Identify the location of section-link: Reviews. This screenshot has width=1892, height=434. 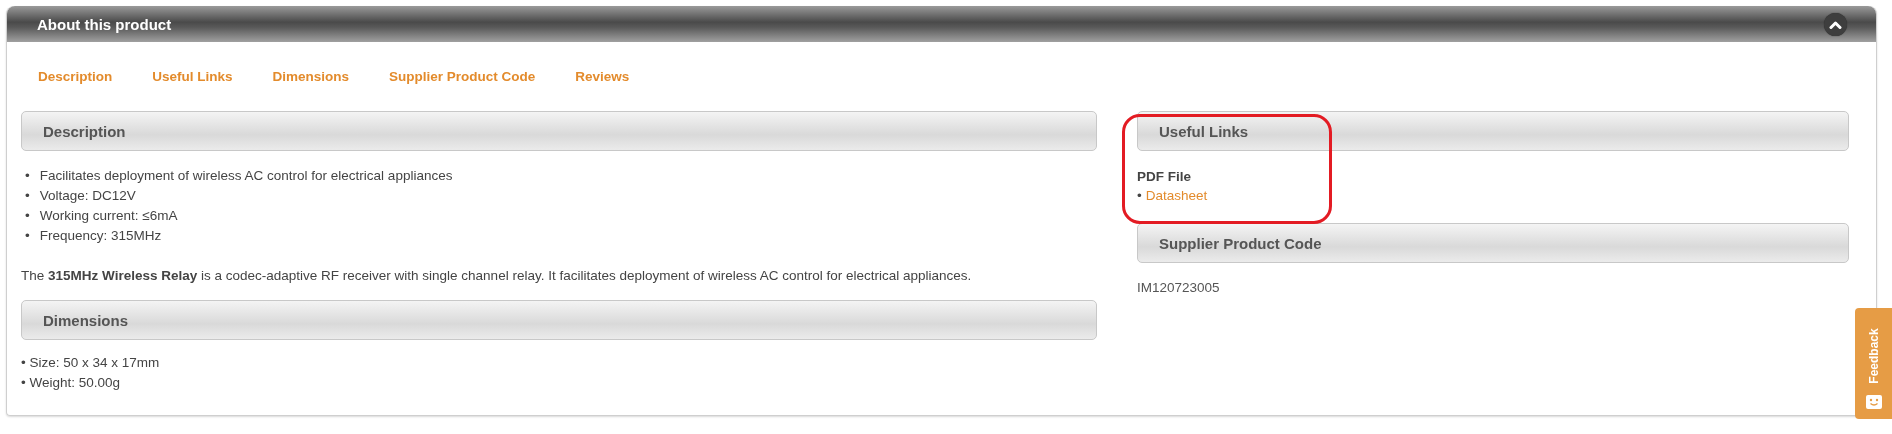
(602, 89).